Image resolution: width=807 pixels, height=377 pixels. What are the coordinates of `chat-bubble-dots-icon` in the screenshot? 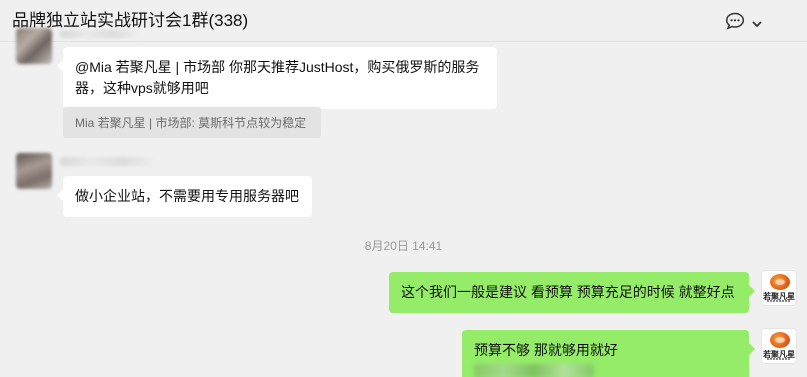 It's located at (735, 21).